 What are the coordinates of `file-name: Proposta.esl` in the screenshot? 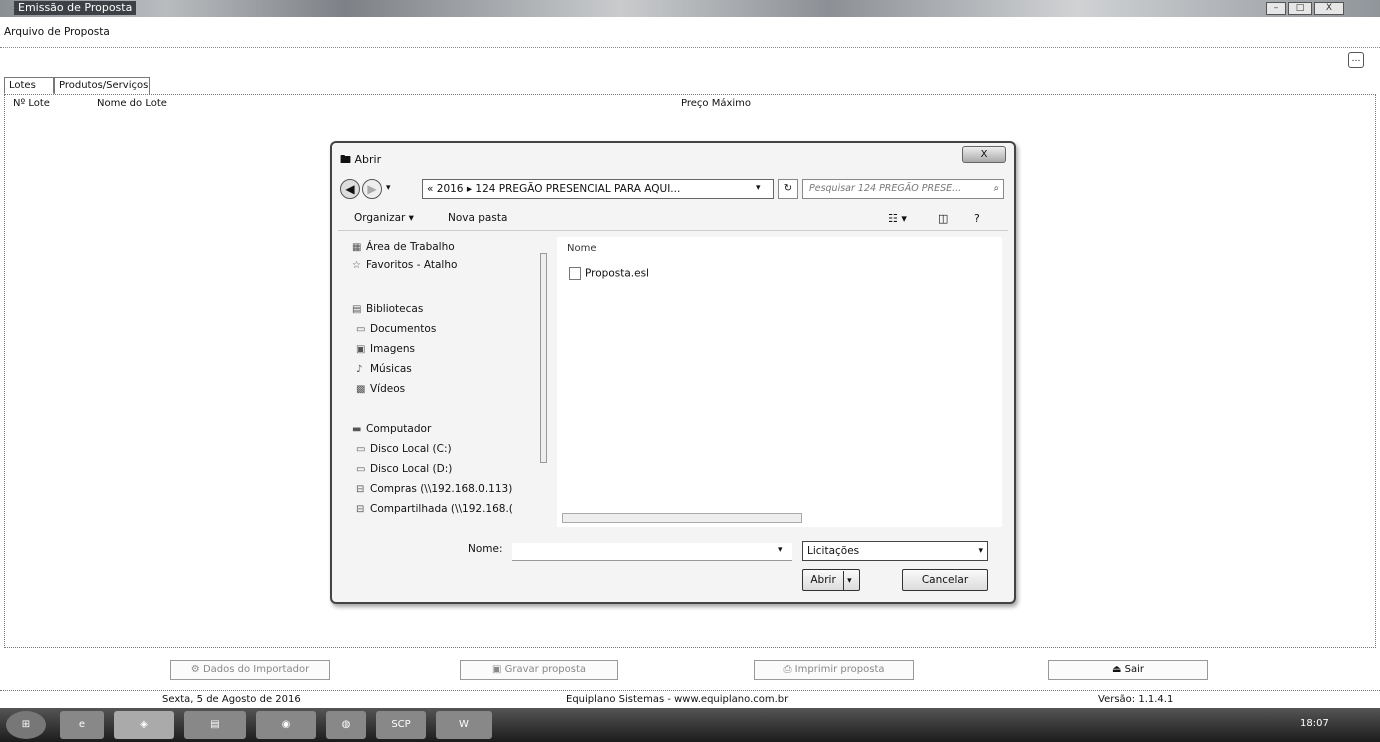 It's located at (617, 273).